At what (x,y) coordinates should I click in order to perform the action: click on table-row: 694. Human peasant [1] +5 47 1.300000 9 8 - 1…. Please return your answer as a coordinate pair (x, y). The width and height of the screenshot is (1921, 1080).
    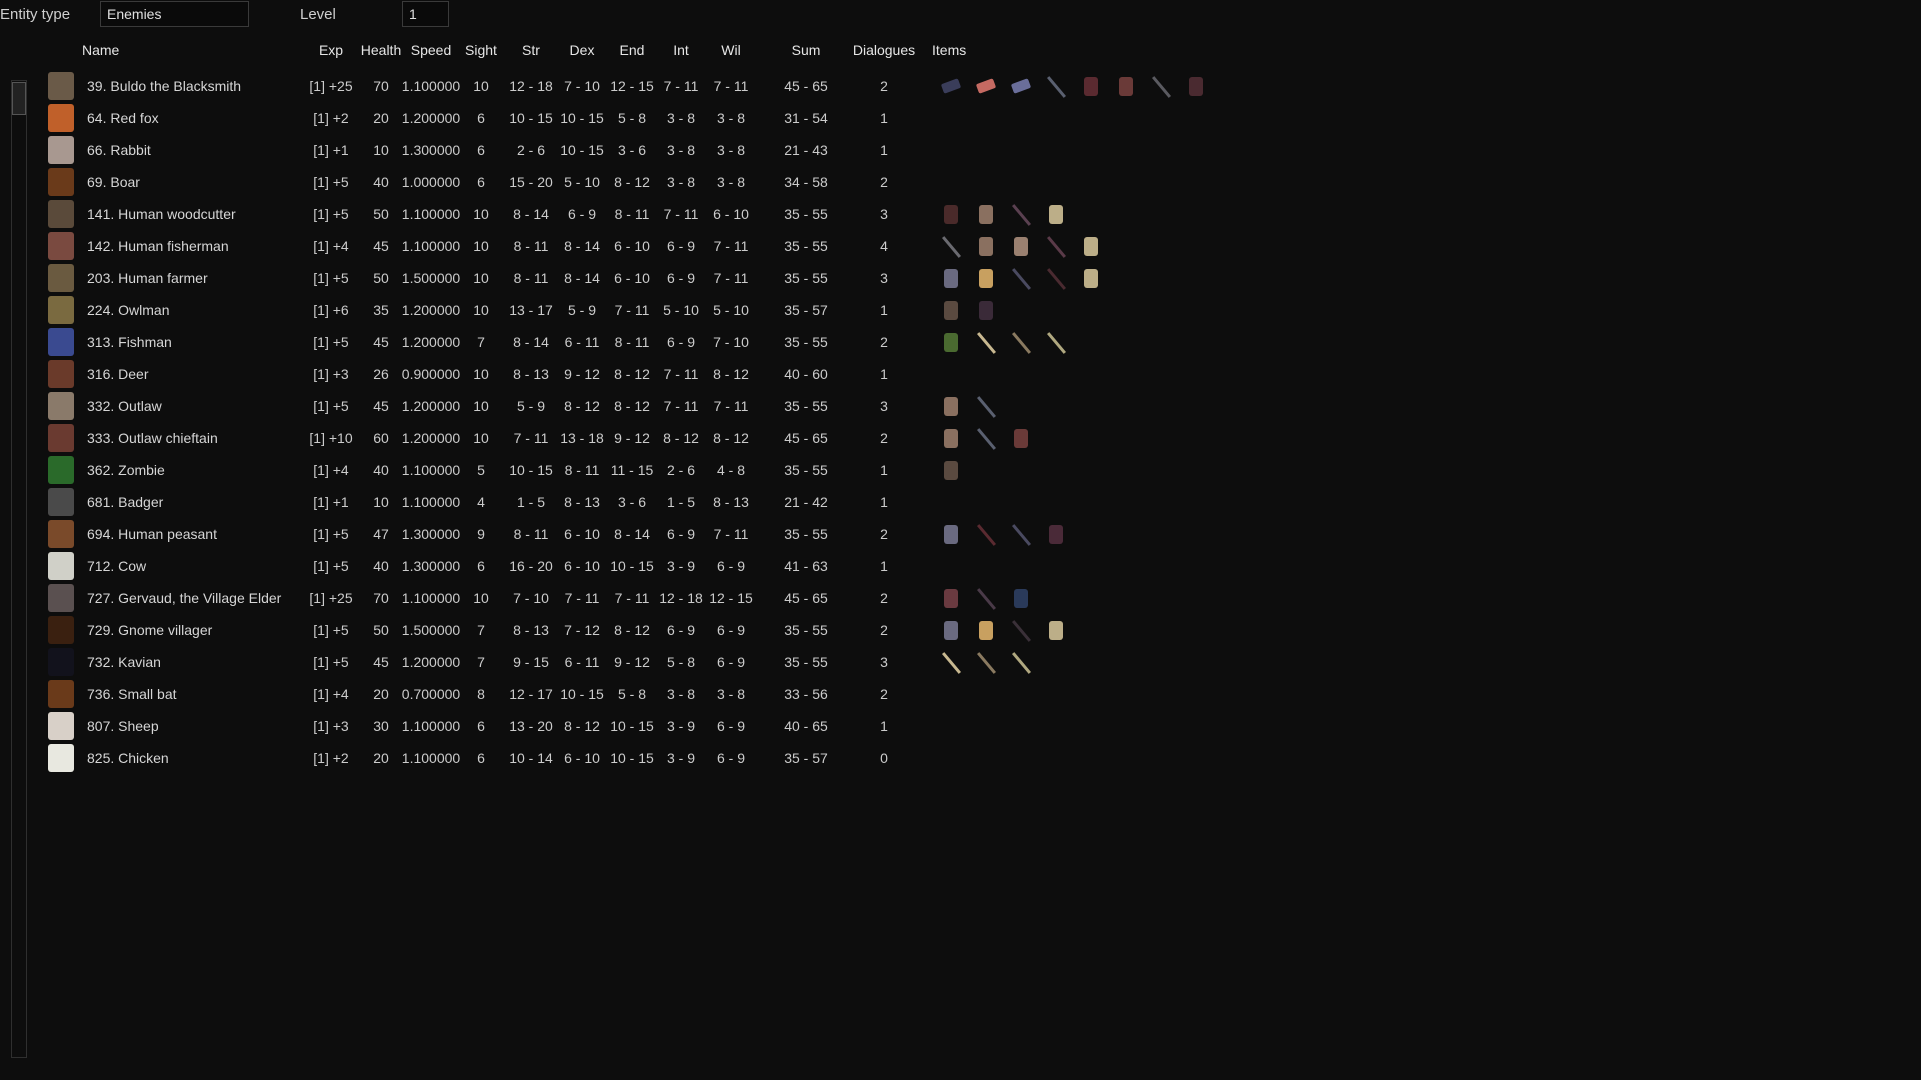
    Looking at the image, I should click on (650, 534).